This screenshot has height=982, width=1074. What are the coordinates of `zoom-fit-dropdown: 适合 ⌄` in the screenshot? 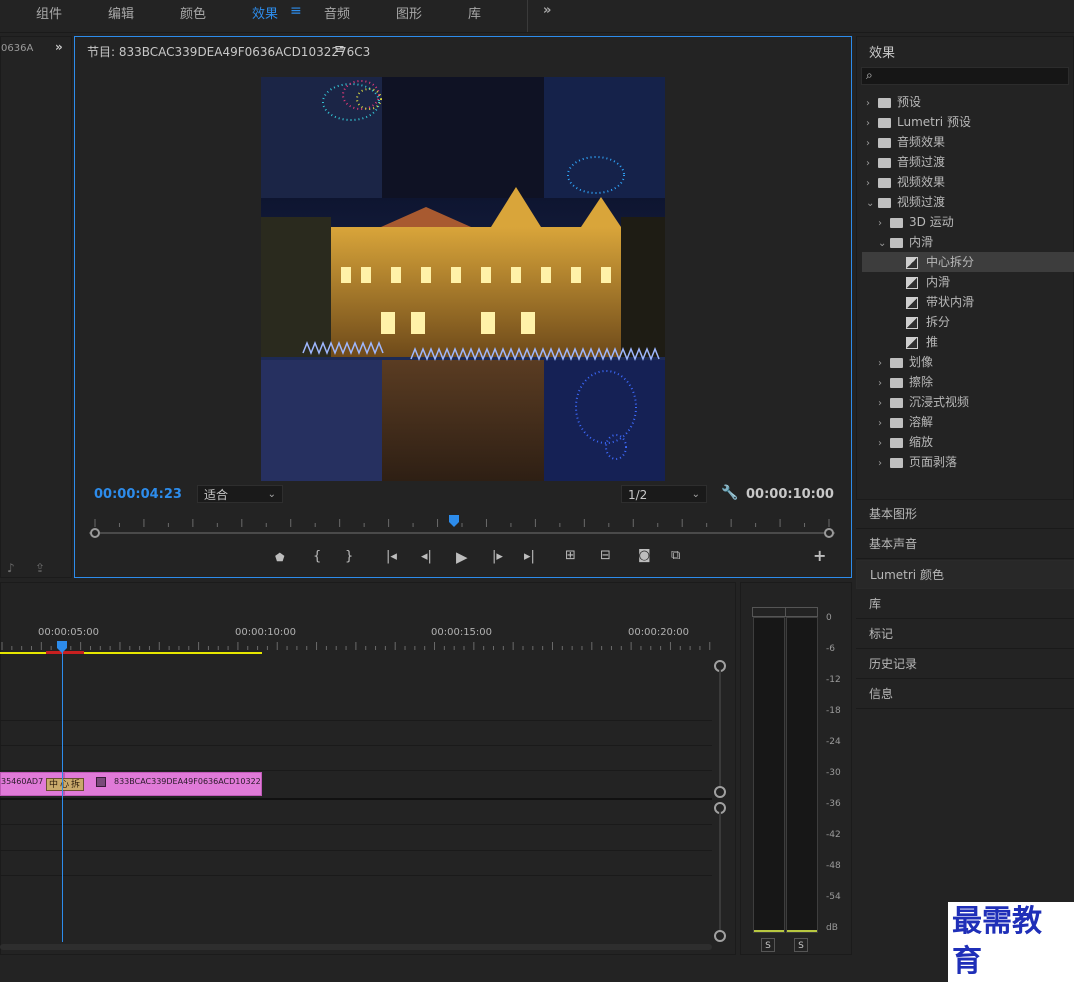 It's located at (240, 494).